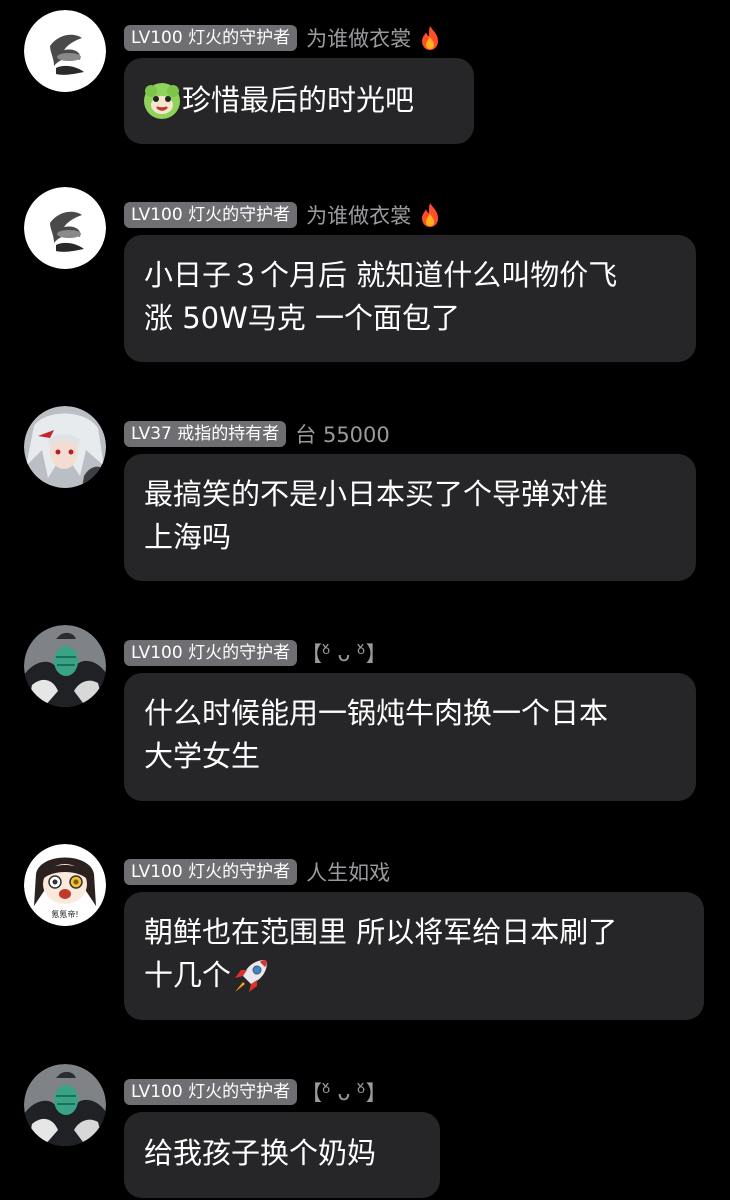 The image size is (730, 1200). I want to click on message-line: 最搞笑的不是小日本买了个导弹对准, so click(376, 494).